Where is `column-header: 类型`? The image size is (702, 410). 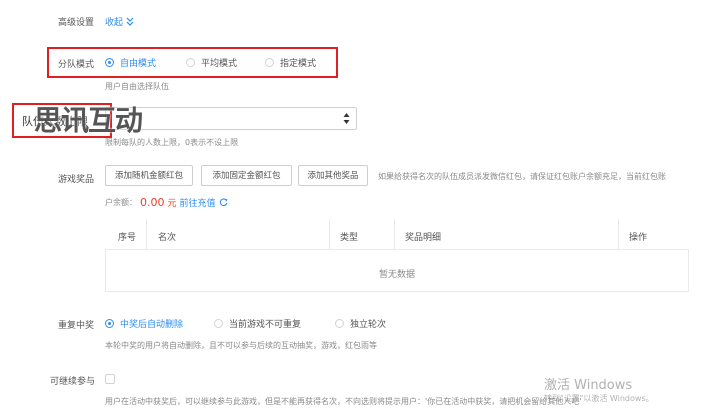 column-header: 类型 is located at coordinates (349, 238).